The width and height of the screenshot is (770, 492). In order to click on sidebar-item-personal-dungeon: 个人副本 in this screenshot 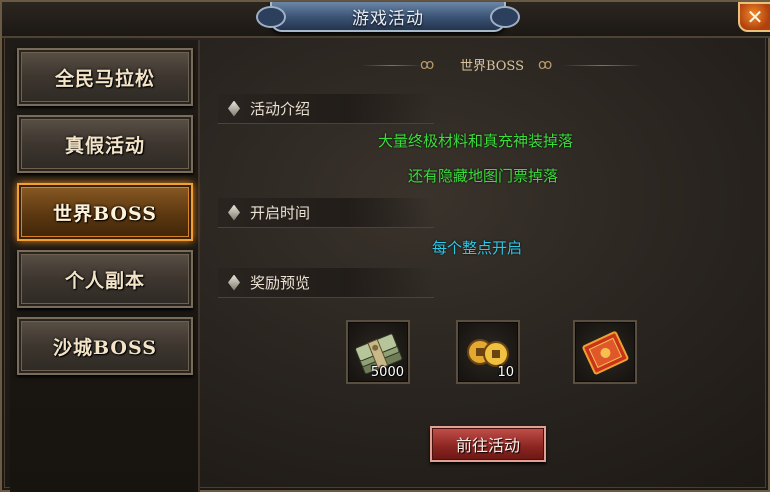, I will do `click(105, 279)`.